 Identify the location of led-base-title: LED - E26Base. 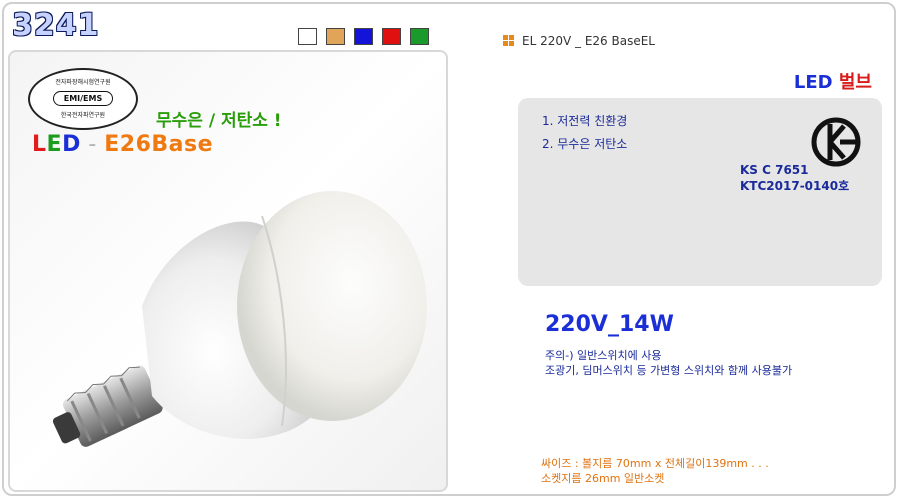
(122, 144).